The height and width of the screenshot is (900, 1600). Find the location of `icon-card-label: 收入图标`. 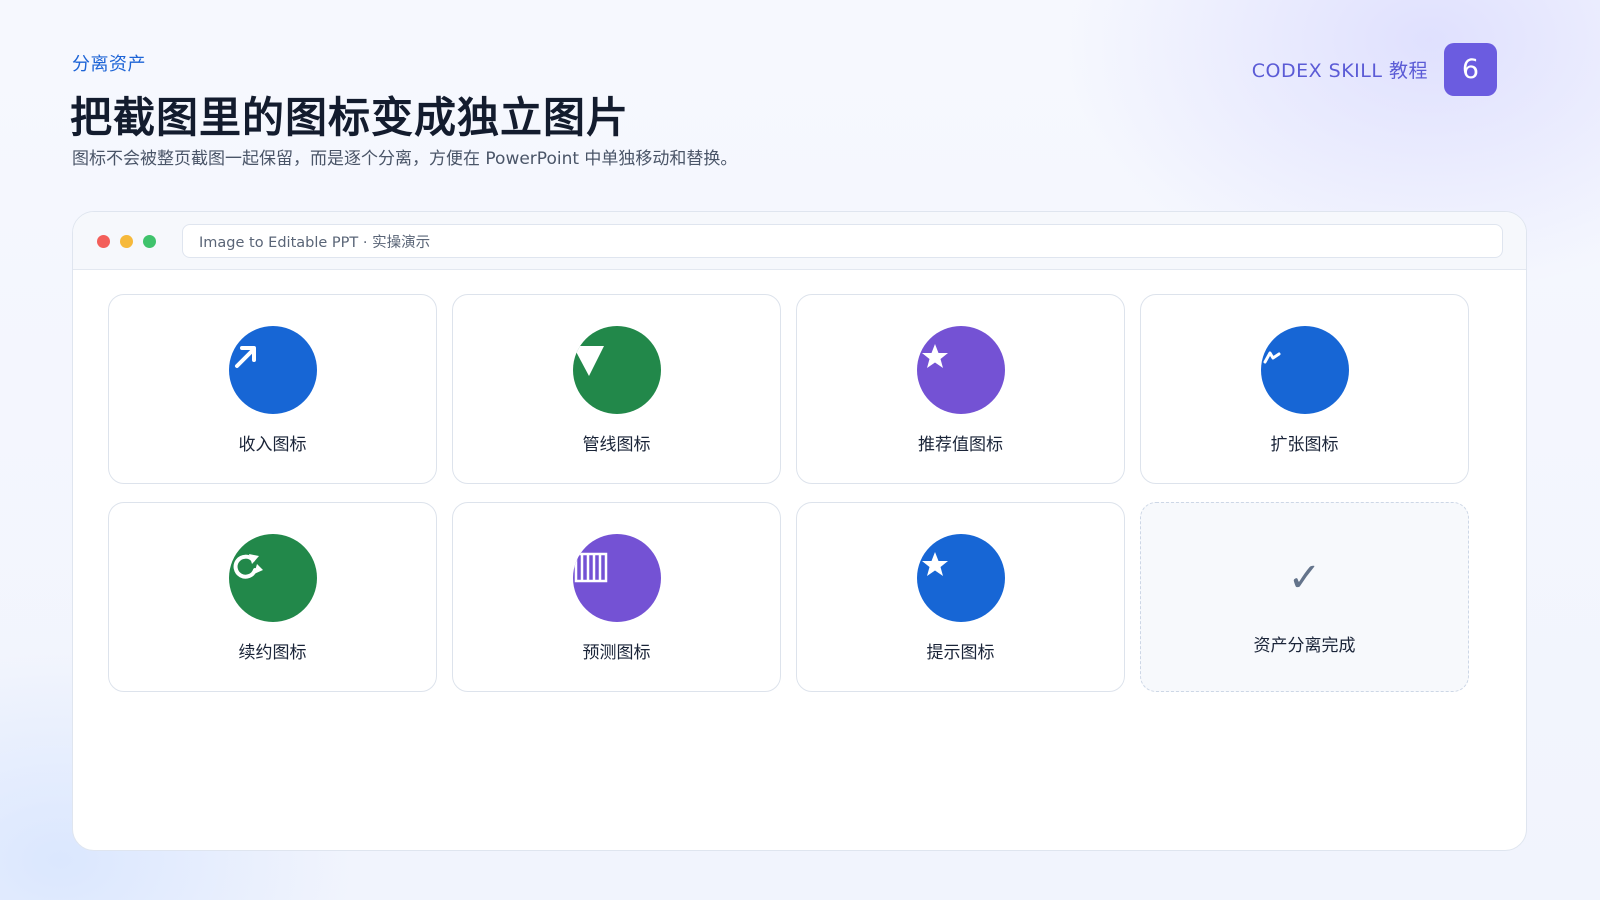

icon-card-label: 收入图标 is located at coordinates (272, 445).